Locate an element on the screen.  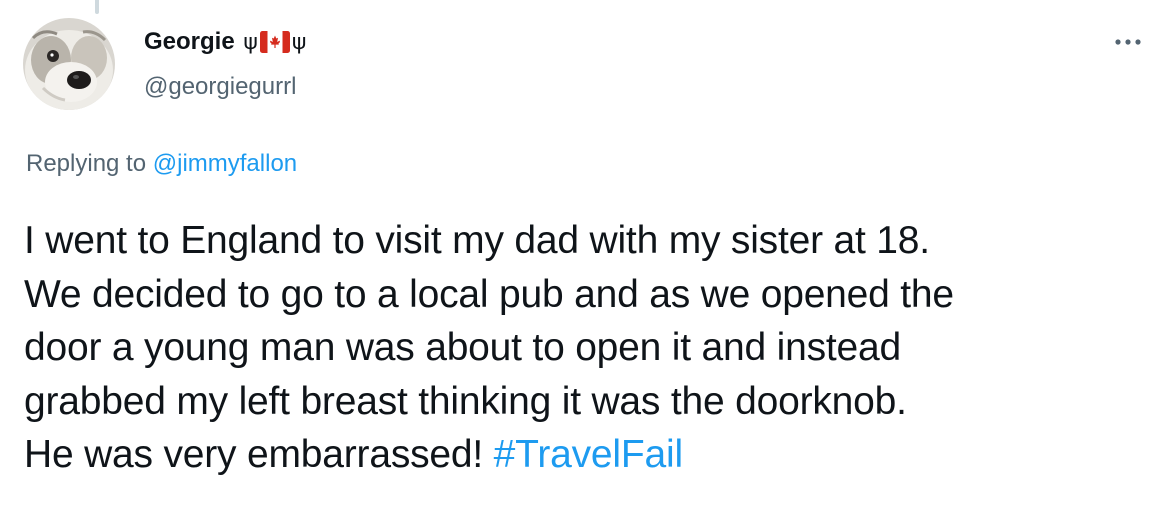
replying-to: Replying to @jimmyfallon is located at coordinates (161, 164).